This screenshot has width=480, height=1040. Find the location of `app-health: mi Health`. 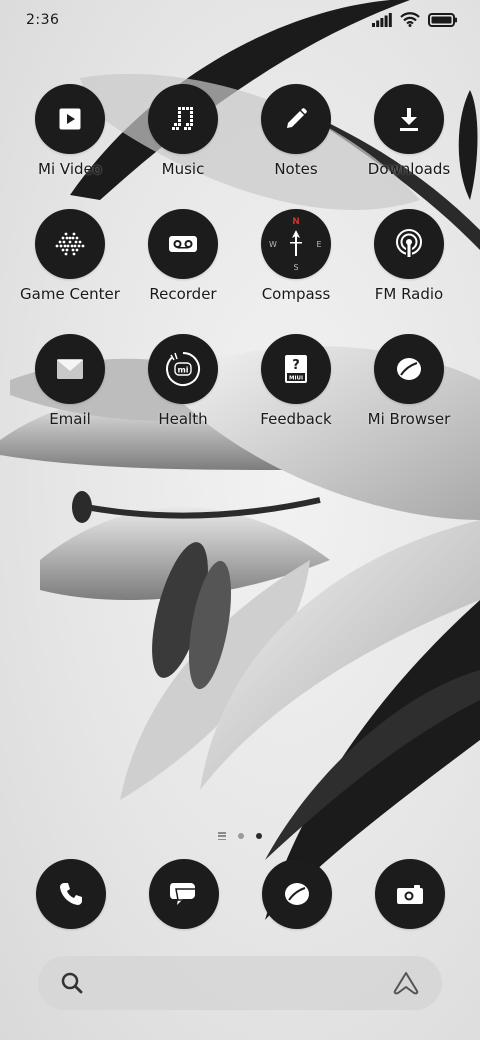

app-health: mi Health is located at coordinates (183, 390).